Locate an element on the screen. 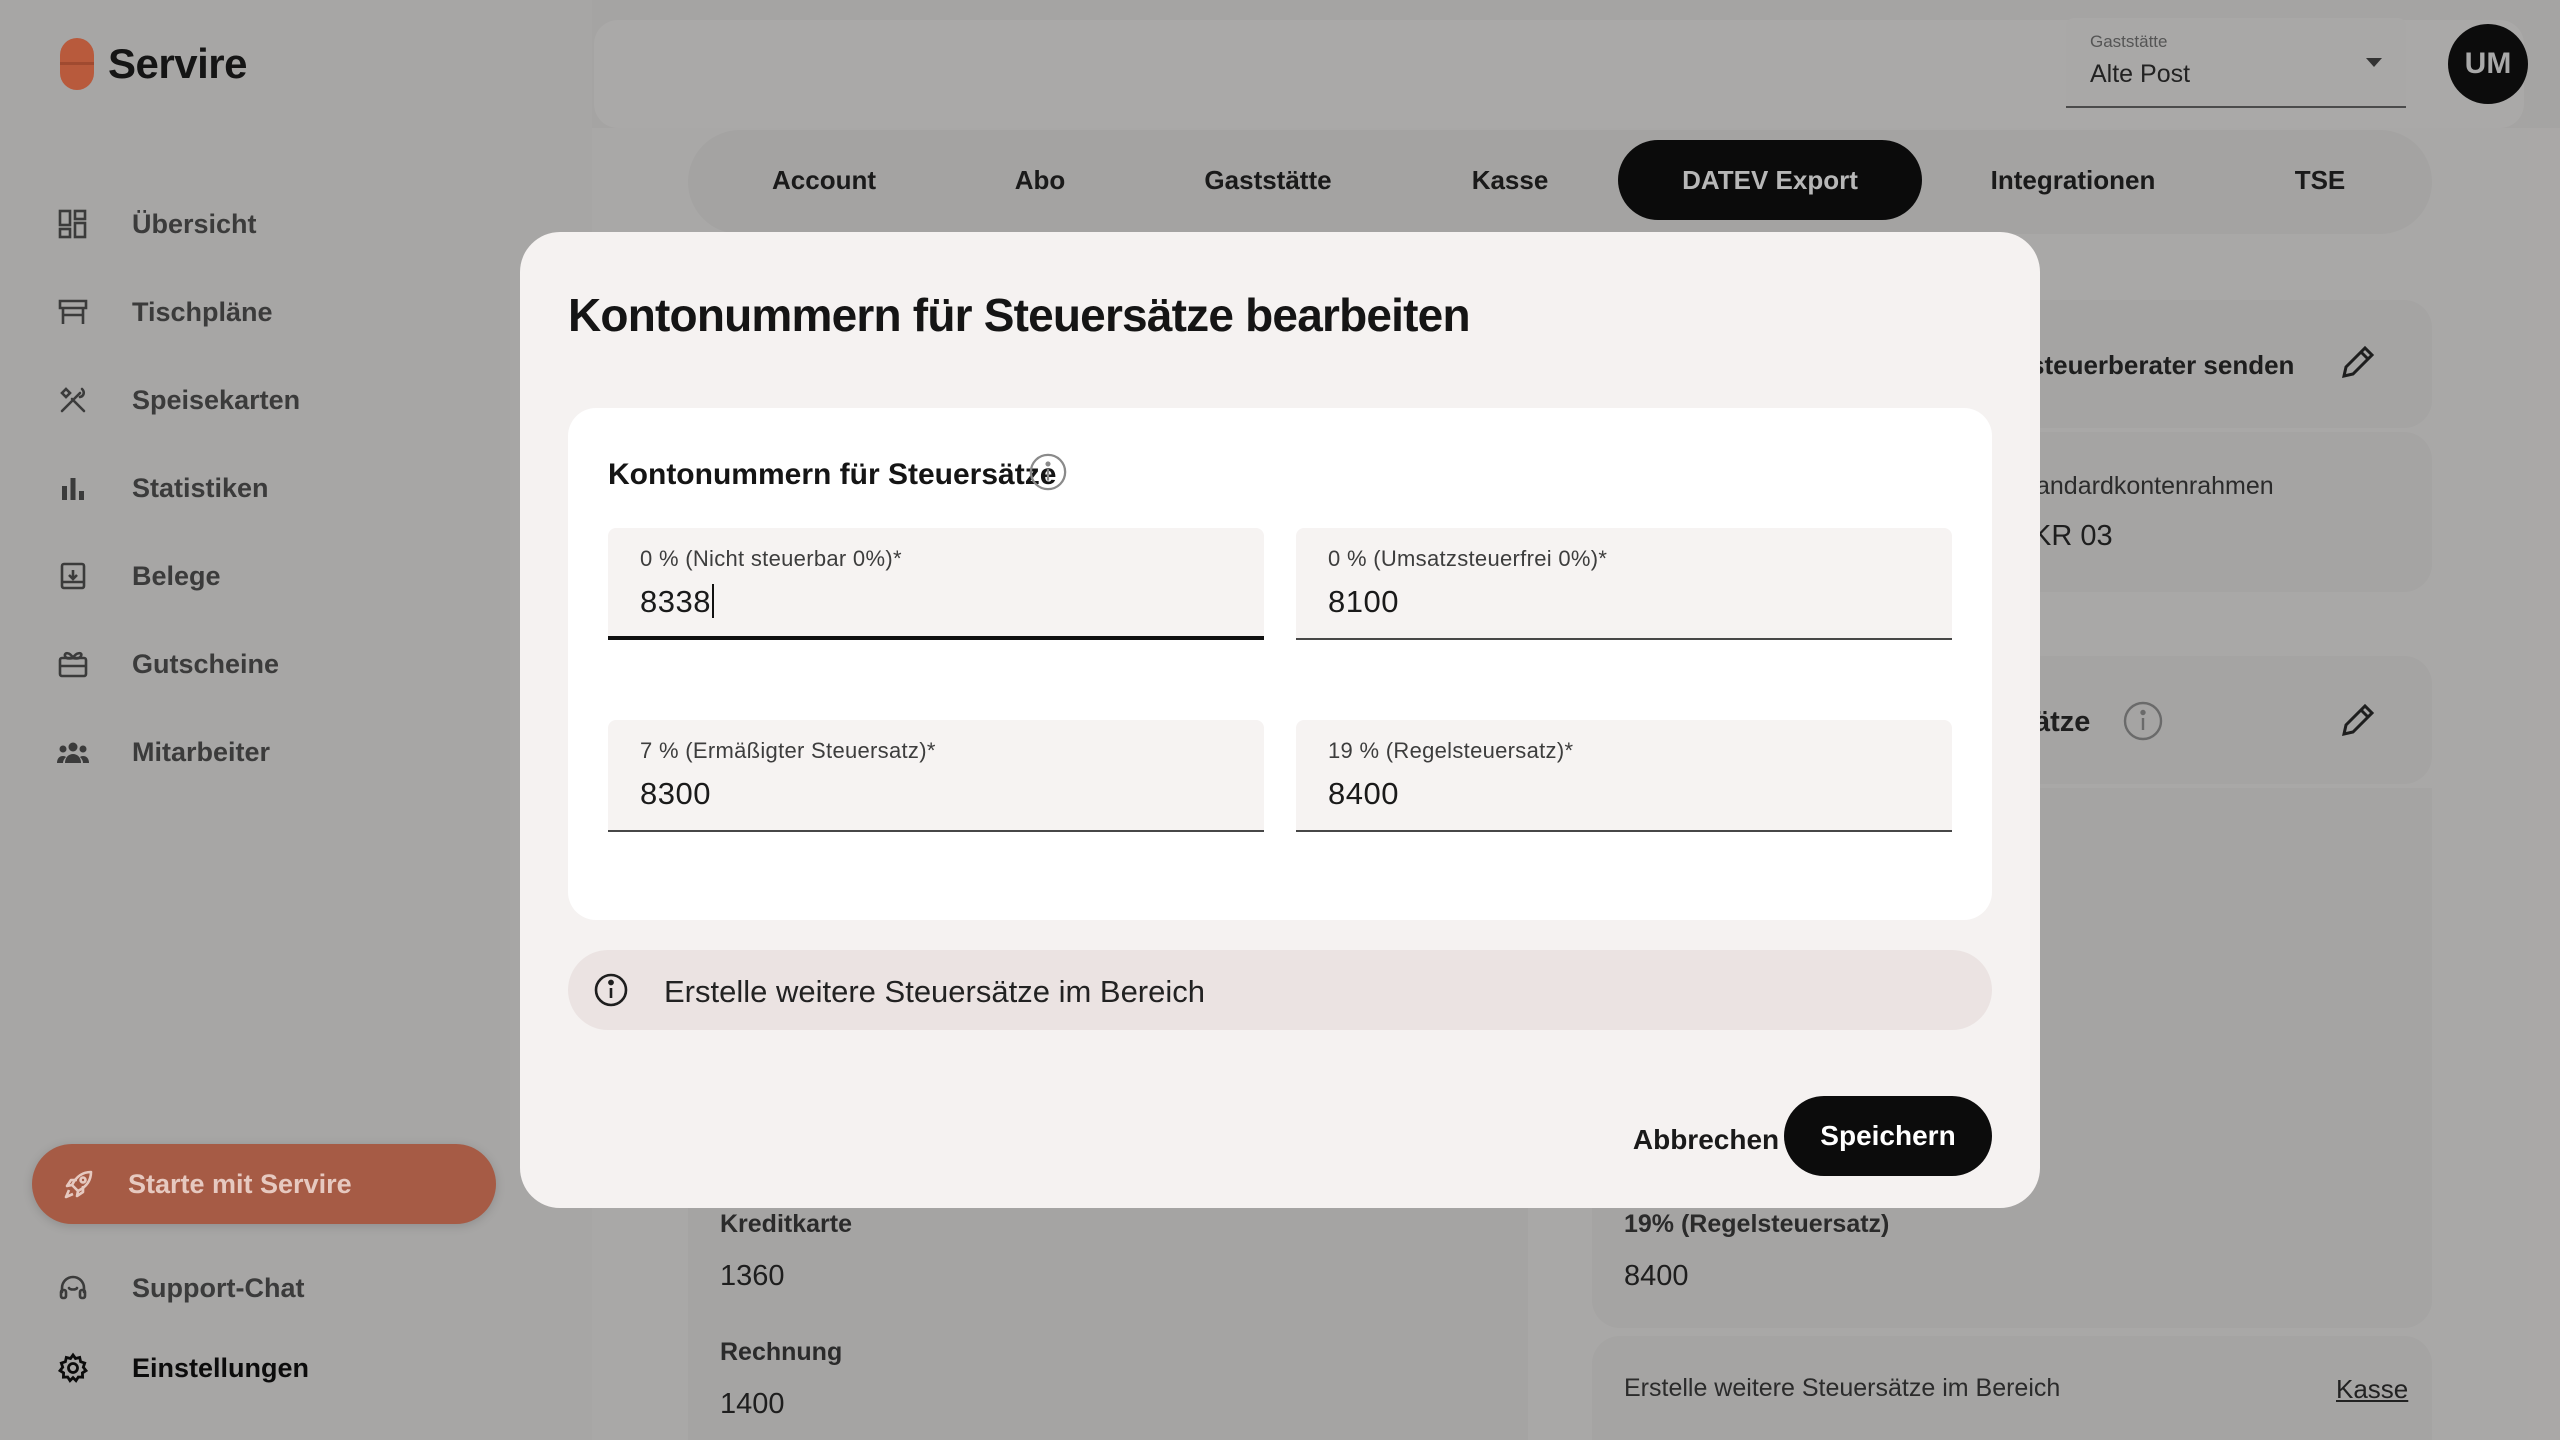 This screenshot has height=1440, width=2560. venue-select: Gaststätte Alte Post is located at coordinates (2236, 63).